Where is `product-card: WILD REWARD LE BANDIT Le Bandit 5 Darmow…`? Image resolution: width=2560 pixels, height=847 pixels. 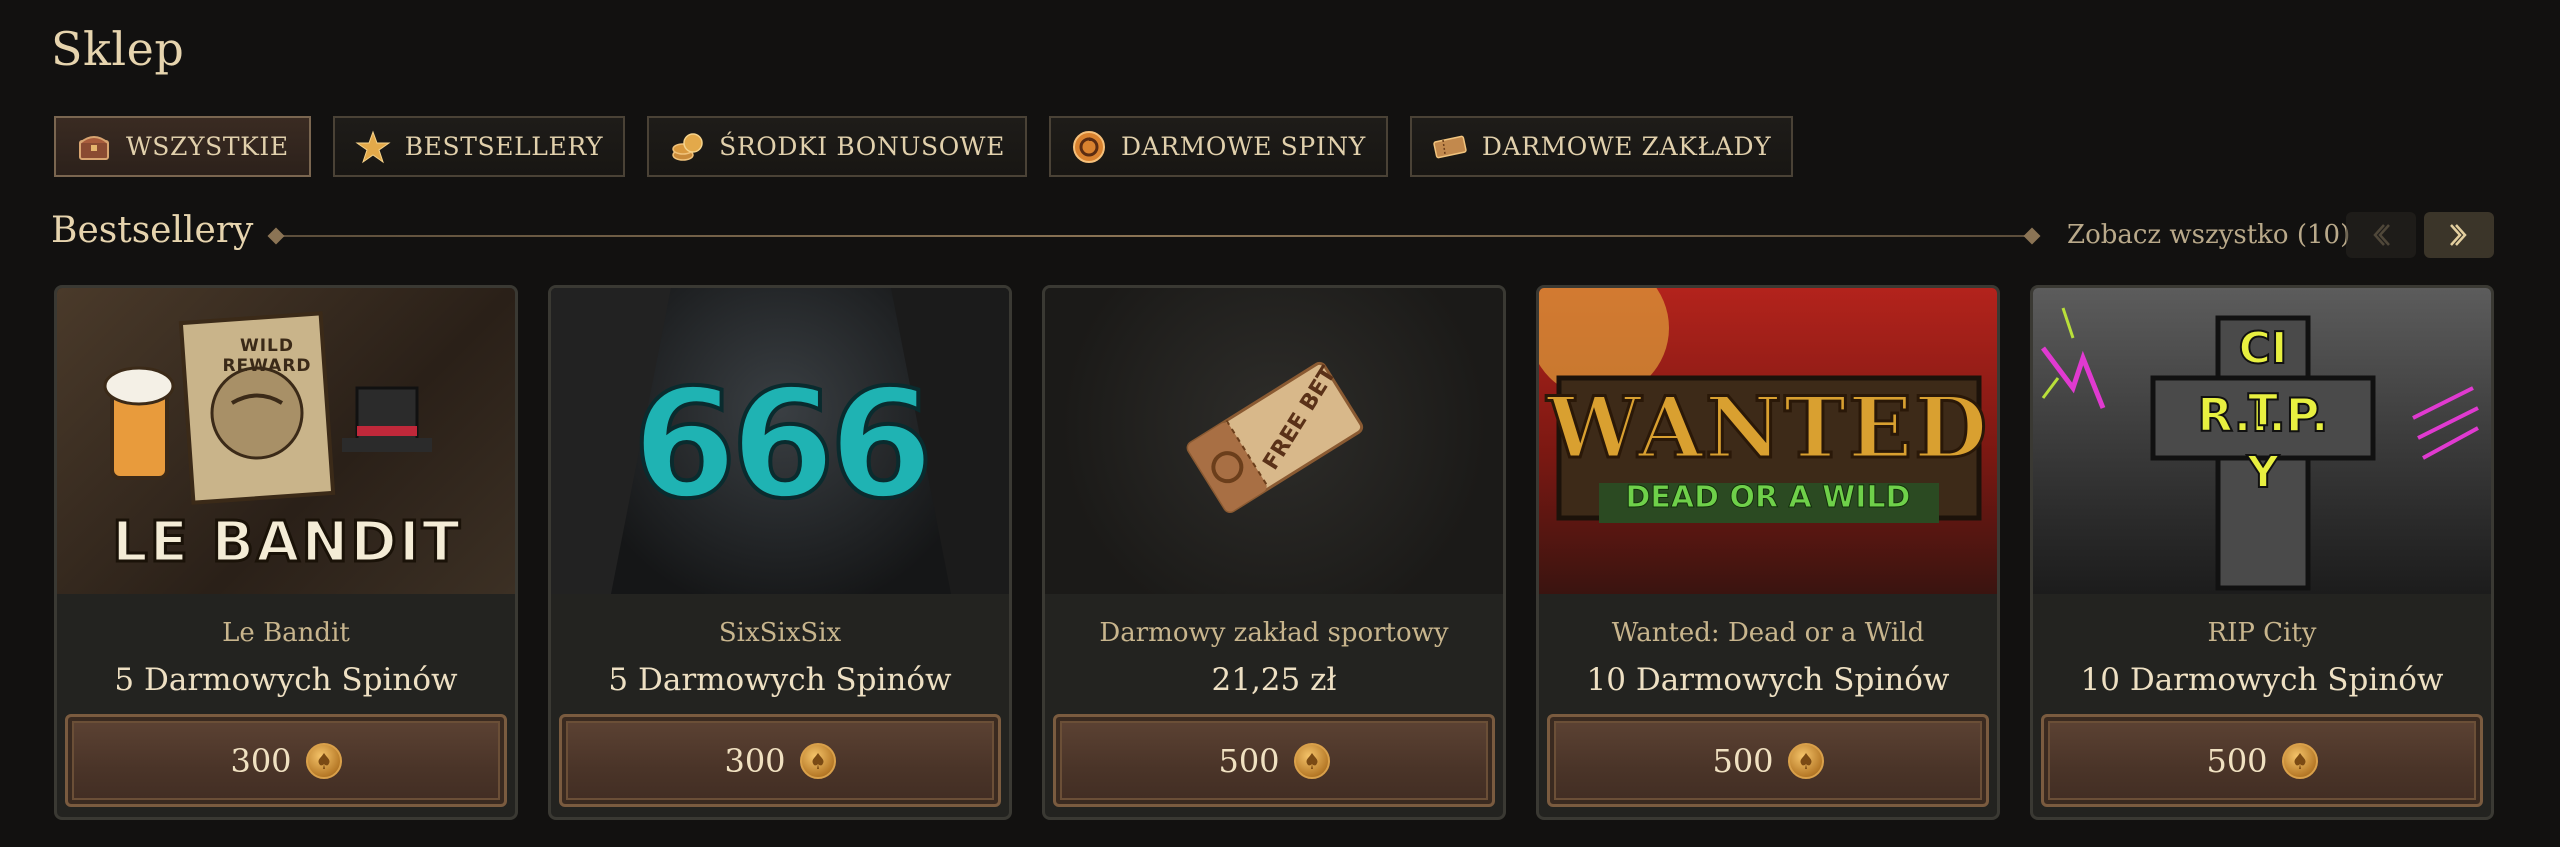 product-card: WILD REWARD LE BANDIT Le Bandit 5 Darmow… is located at coordinates (286, 552).